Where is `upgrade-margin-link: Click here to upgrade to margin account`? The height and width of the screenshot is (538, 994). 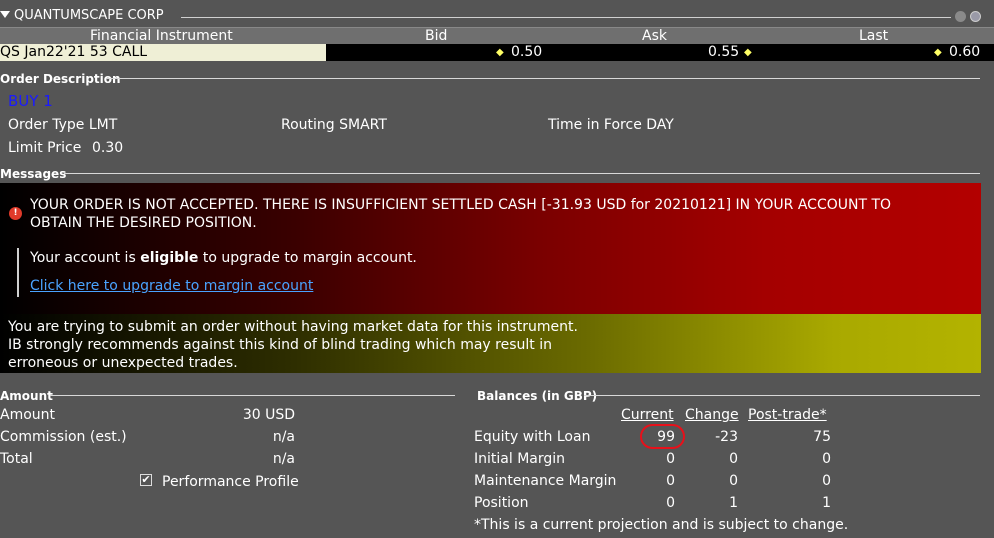 upgrade-margin-link: Click here to upgrade to margin account is located at coordinates (171, 286).